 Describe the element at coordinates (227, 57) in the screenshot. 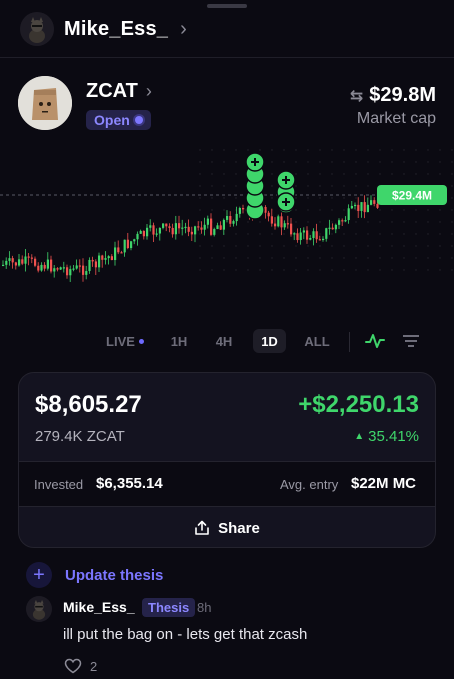

I see `header-divider` at that location.